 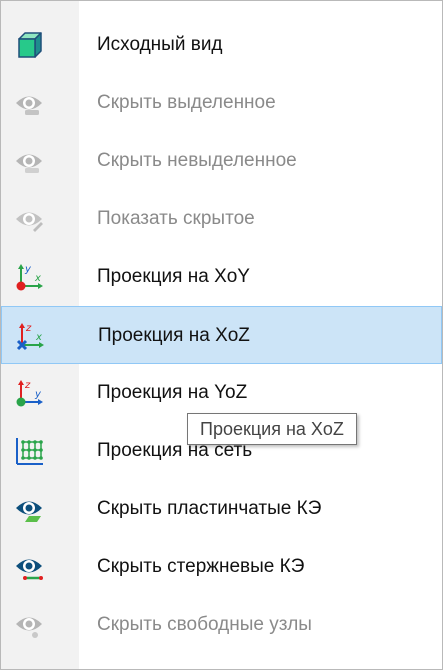 What do you see at coordinates (186, 102) in the screenshot?
I see `menu-item-label: Скрыть выделенное` at bounding box center [186, 102].